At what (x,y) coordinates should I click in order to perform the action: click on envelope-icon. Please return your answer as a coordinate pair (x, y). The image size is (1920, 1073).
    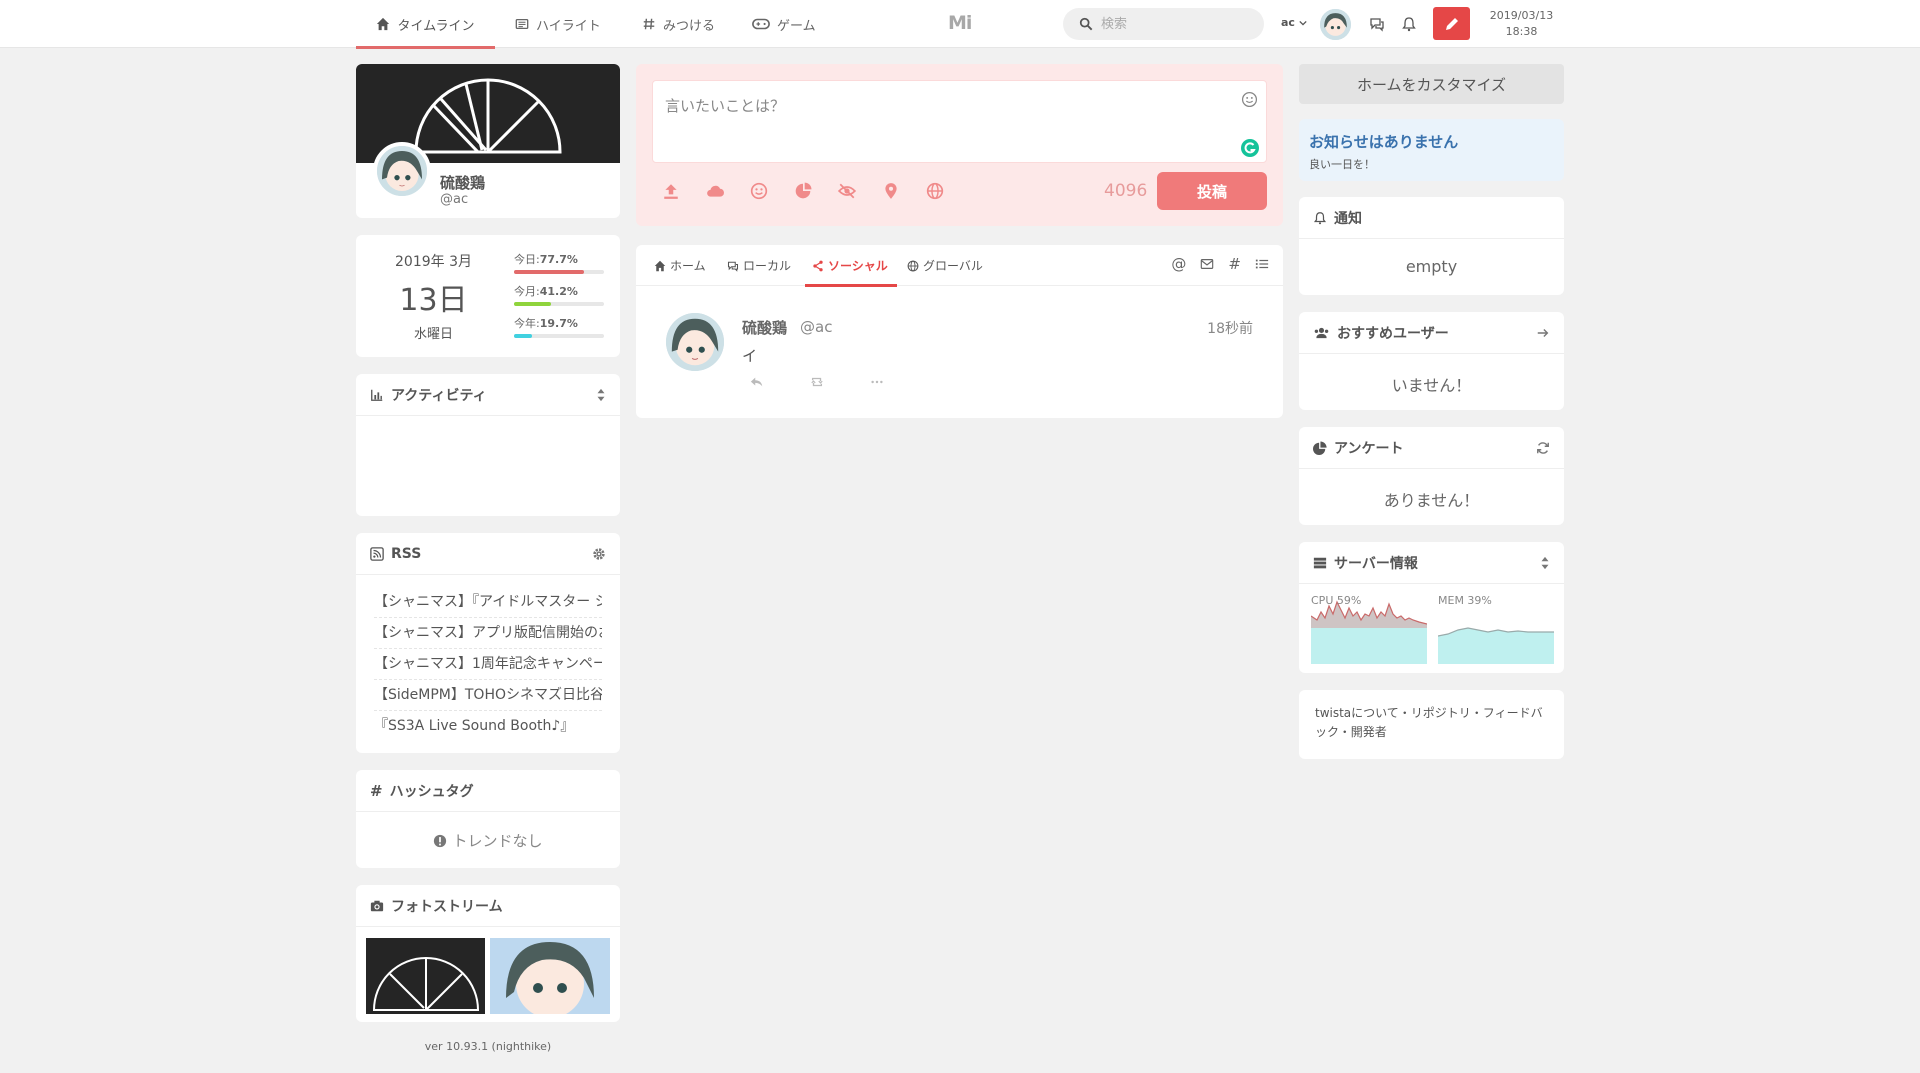
    Looking at the image, I should click on (1207, 264).